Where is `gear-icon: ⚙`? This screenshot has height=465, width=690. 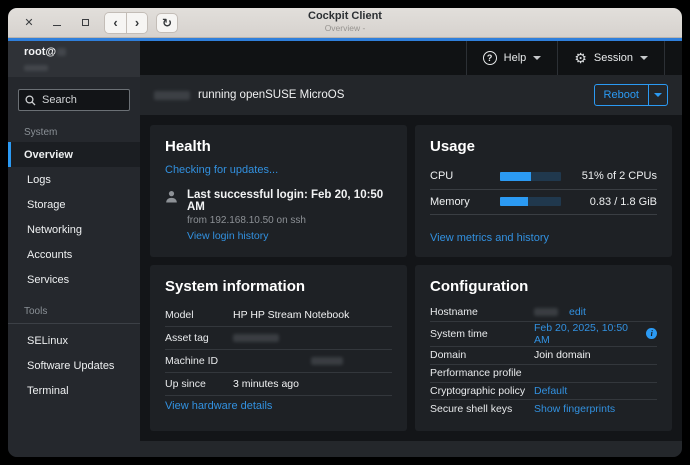 gear-icon: ⚙ is located at coordinates (580, 58).